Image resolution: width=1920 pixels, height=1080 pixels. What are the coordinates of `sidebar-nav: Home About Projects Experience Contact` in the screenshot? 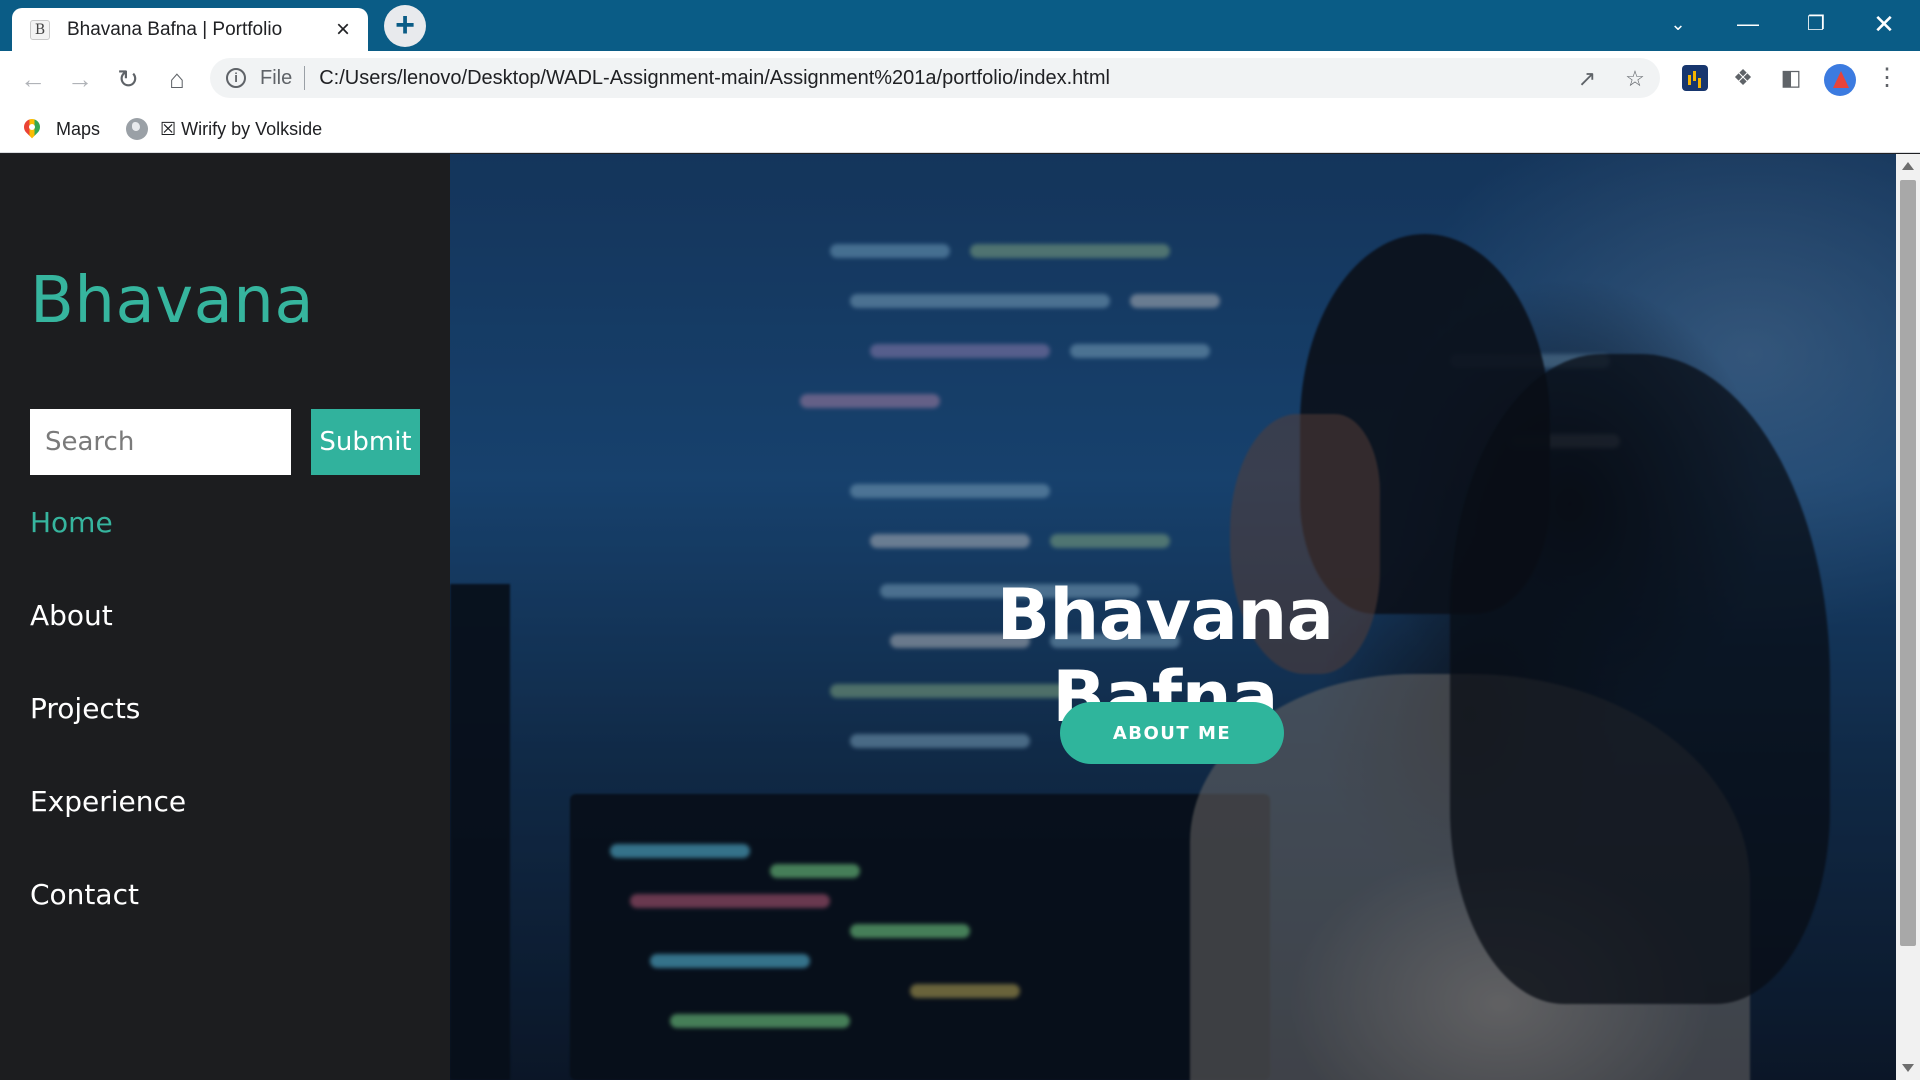 It's located at (108, 738).